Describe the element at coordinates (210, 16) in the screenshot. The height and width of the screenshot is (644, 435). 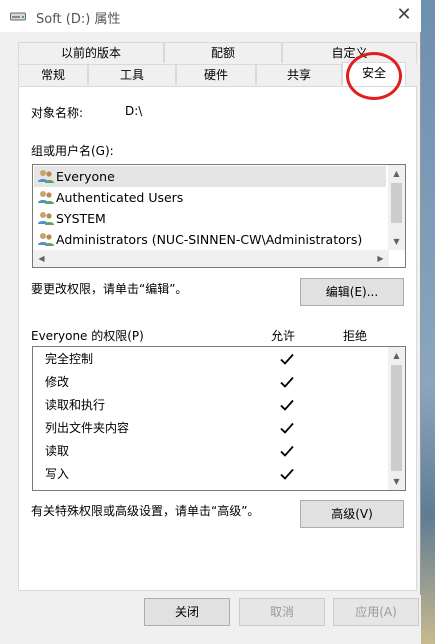
I see `title-bar: Soft (D:) 属性 ✕` at that location.